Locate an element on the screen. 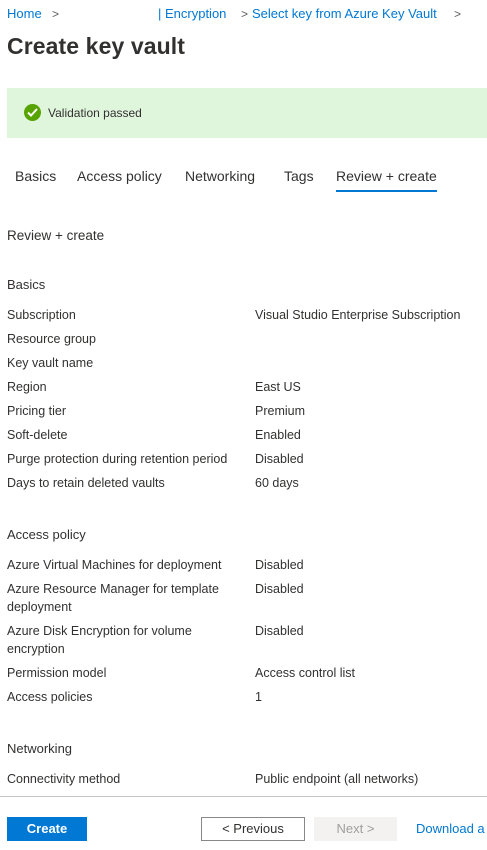 The width and height of the screenshot is (487, 850). row-value-connectivity-method: Public endpoint (all networks) is located at coordinates (337, 779).